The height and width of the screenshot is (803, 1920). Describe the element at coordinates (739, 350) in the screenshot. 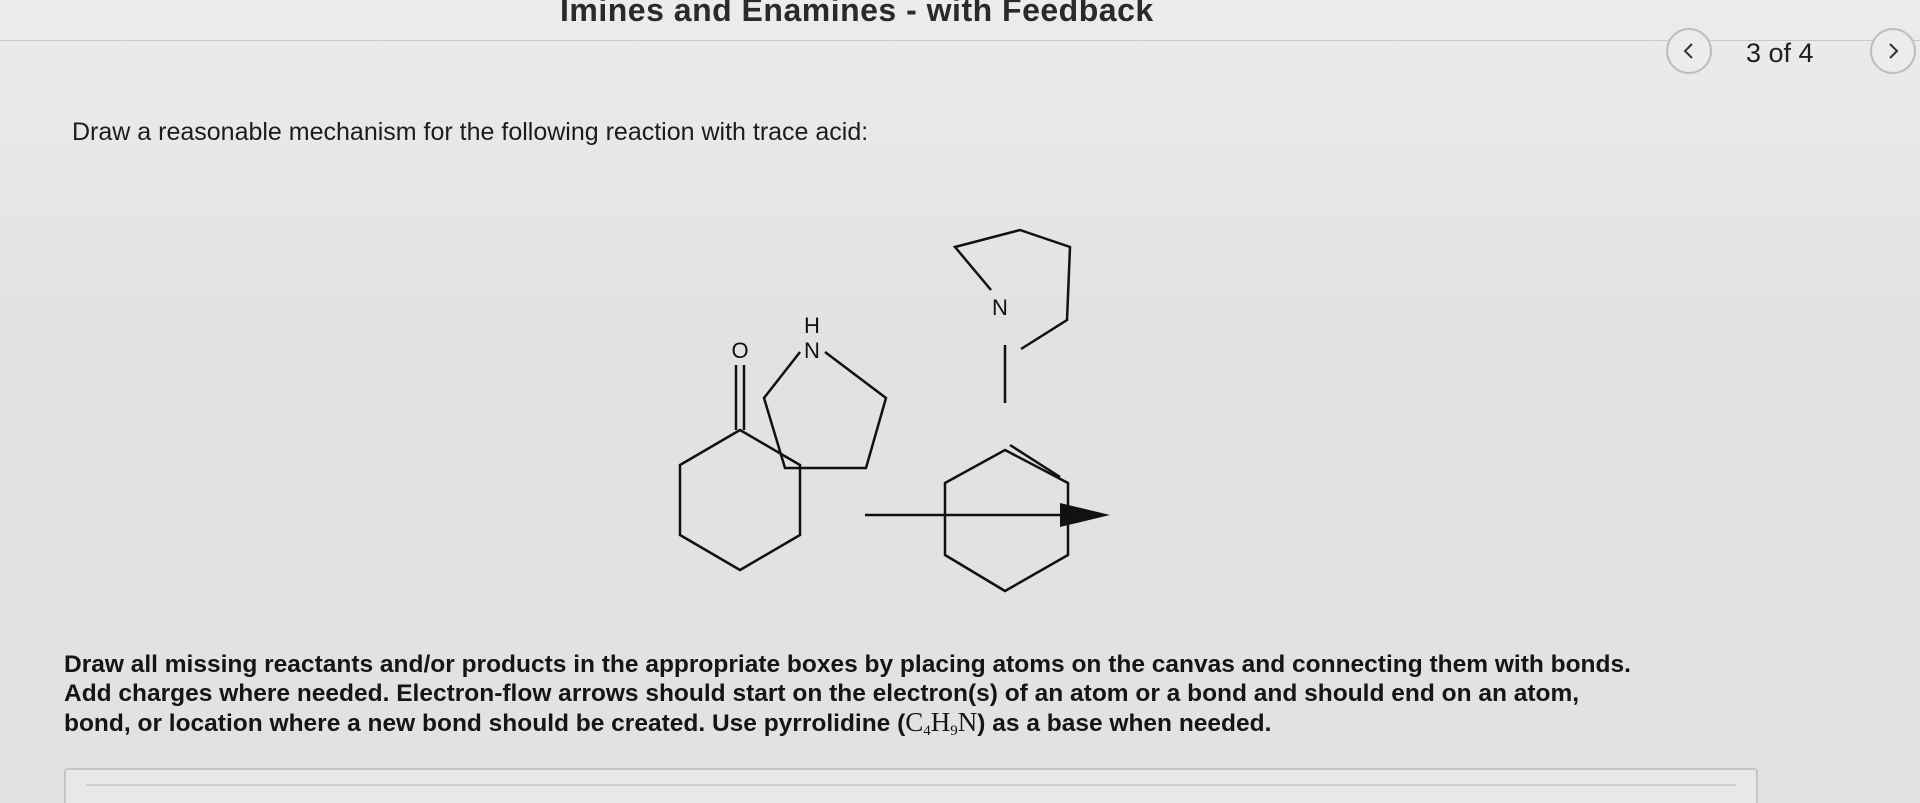

I see `carbonyl-oxygen-label: O` at that location.